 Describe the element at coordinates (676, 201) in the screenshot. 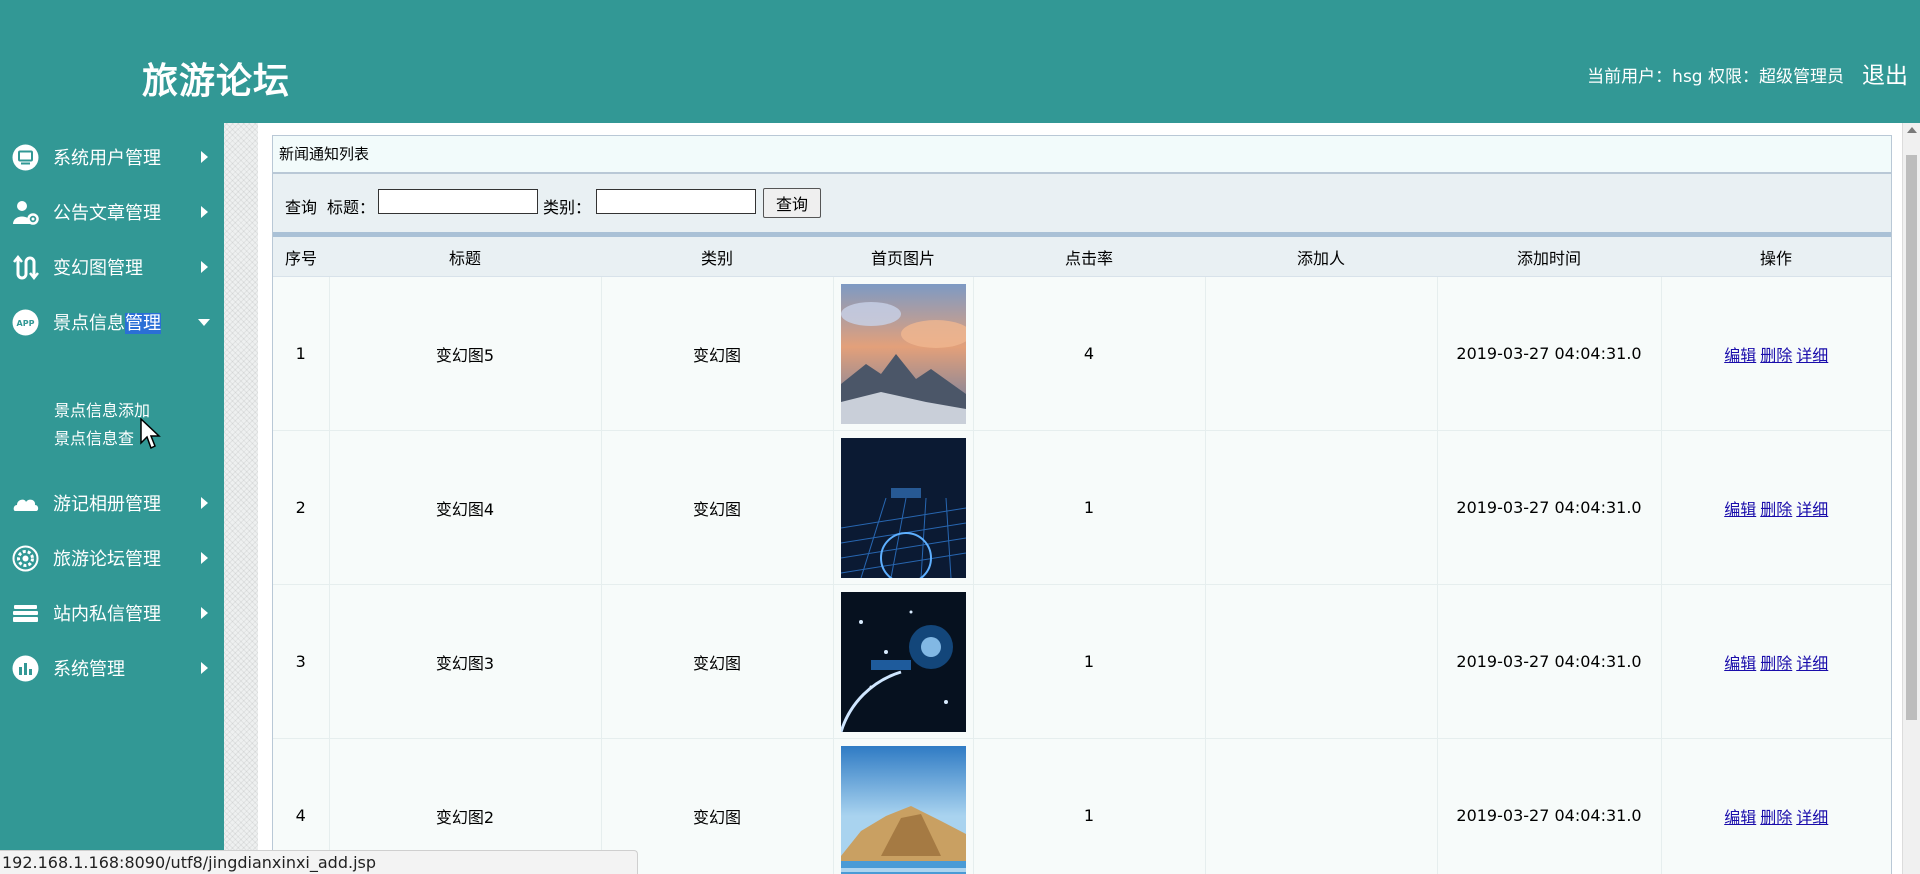

I see `category-search-input` at that location.